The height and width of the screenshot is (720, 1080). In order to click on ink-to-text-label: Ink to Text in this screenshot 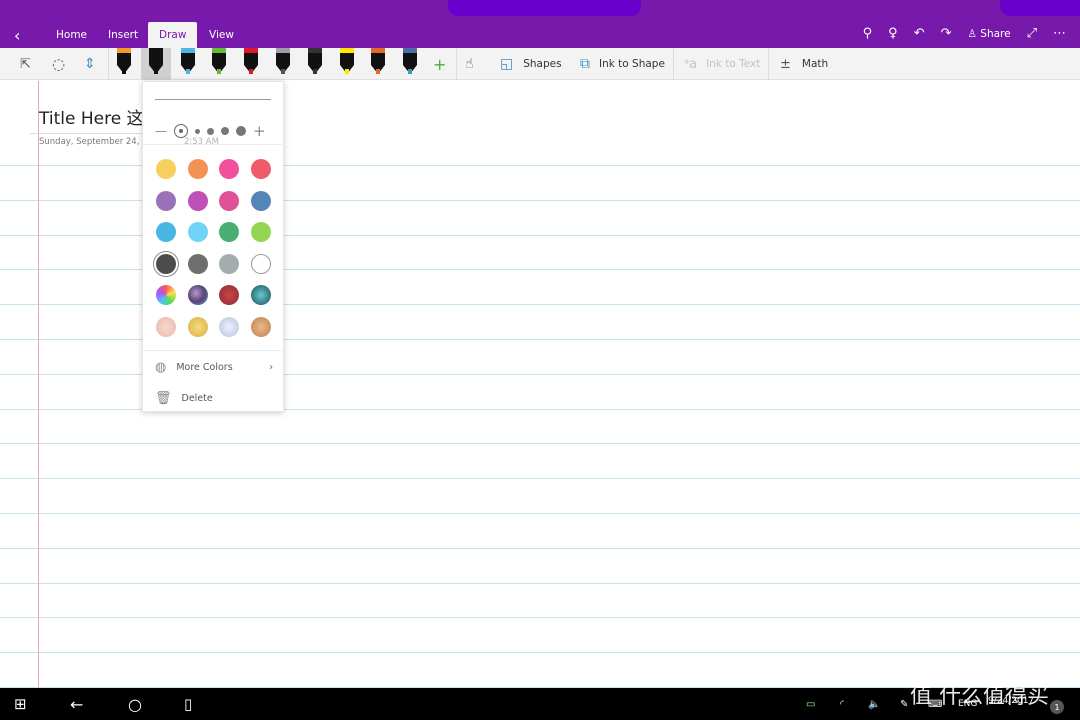, I will do `click(733, 64)`.